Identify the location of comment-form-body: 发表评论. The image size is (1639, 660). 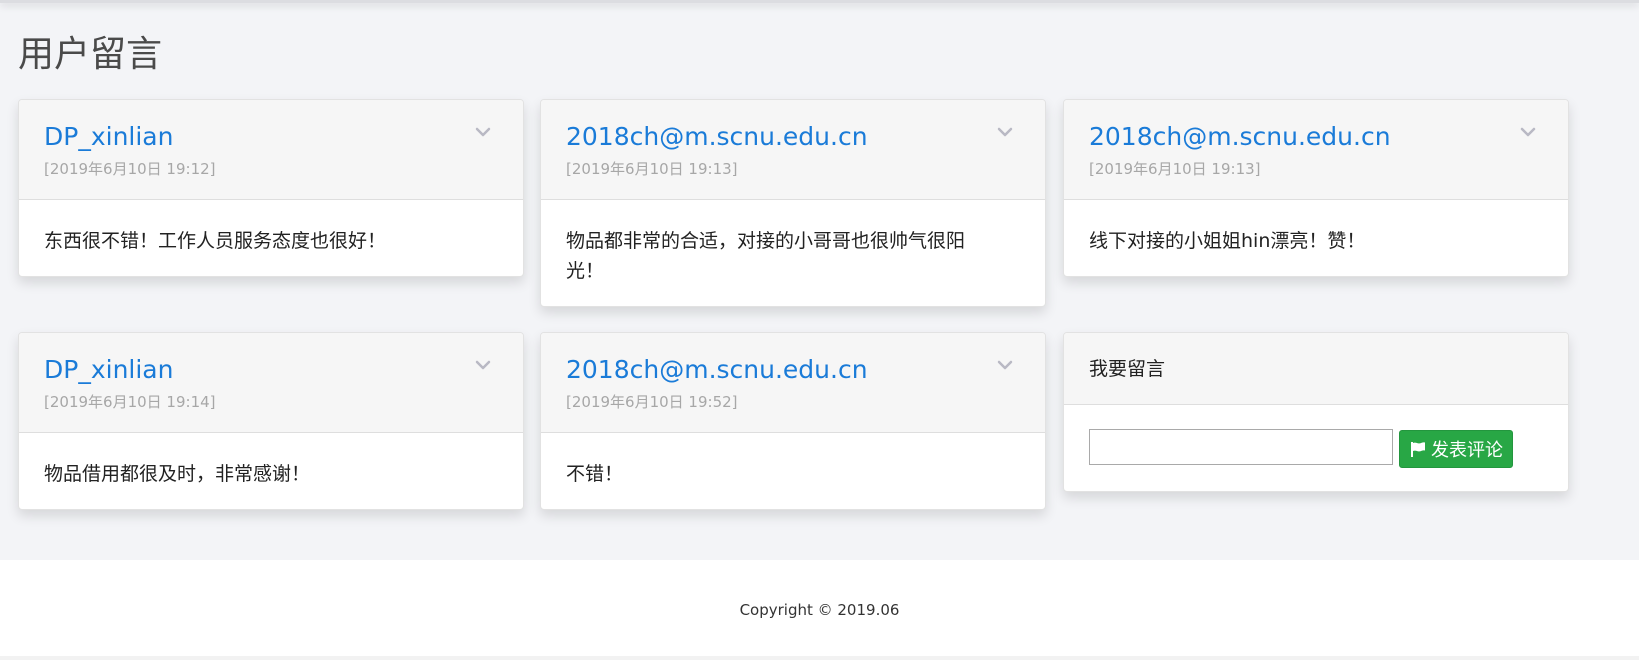
(1316, 448).